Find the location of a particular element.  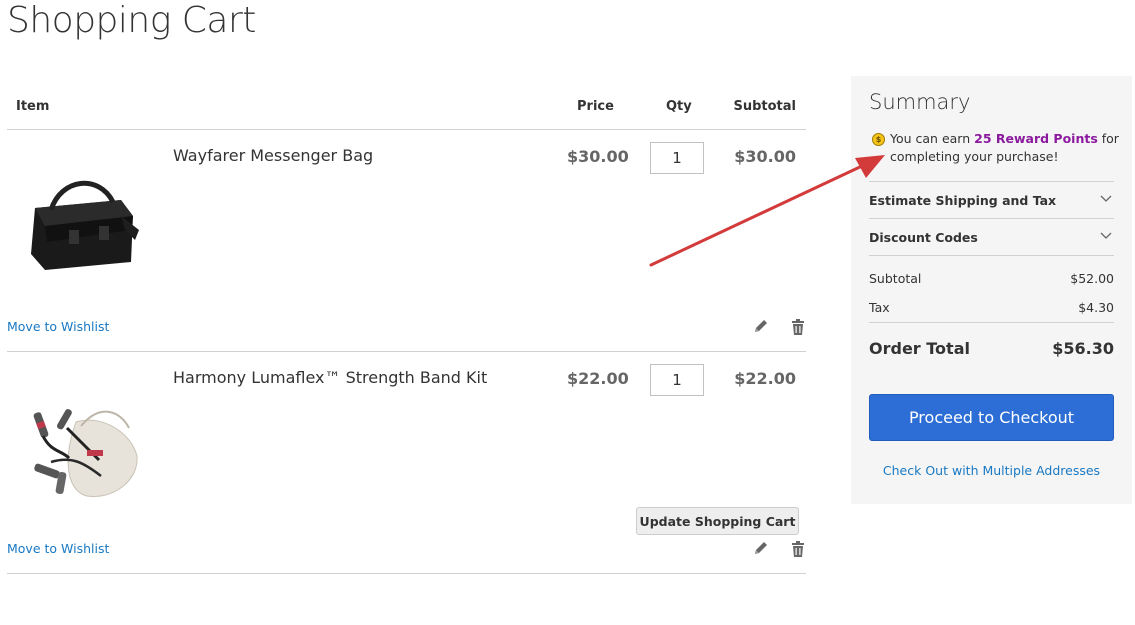

product-price: $22.00 is located at coordinates (598, 378).